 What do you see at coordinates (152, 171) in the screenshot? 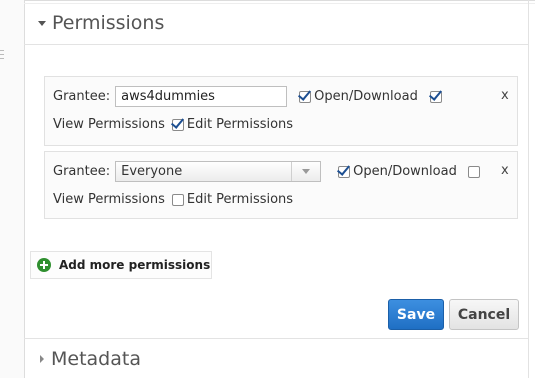
I see `grantee-select-value: Everyone` at bounding box center [152, 171].